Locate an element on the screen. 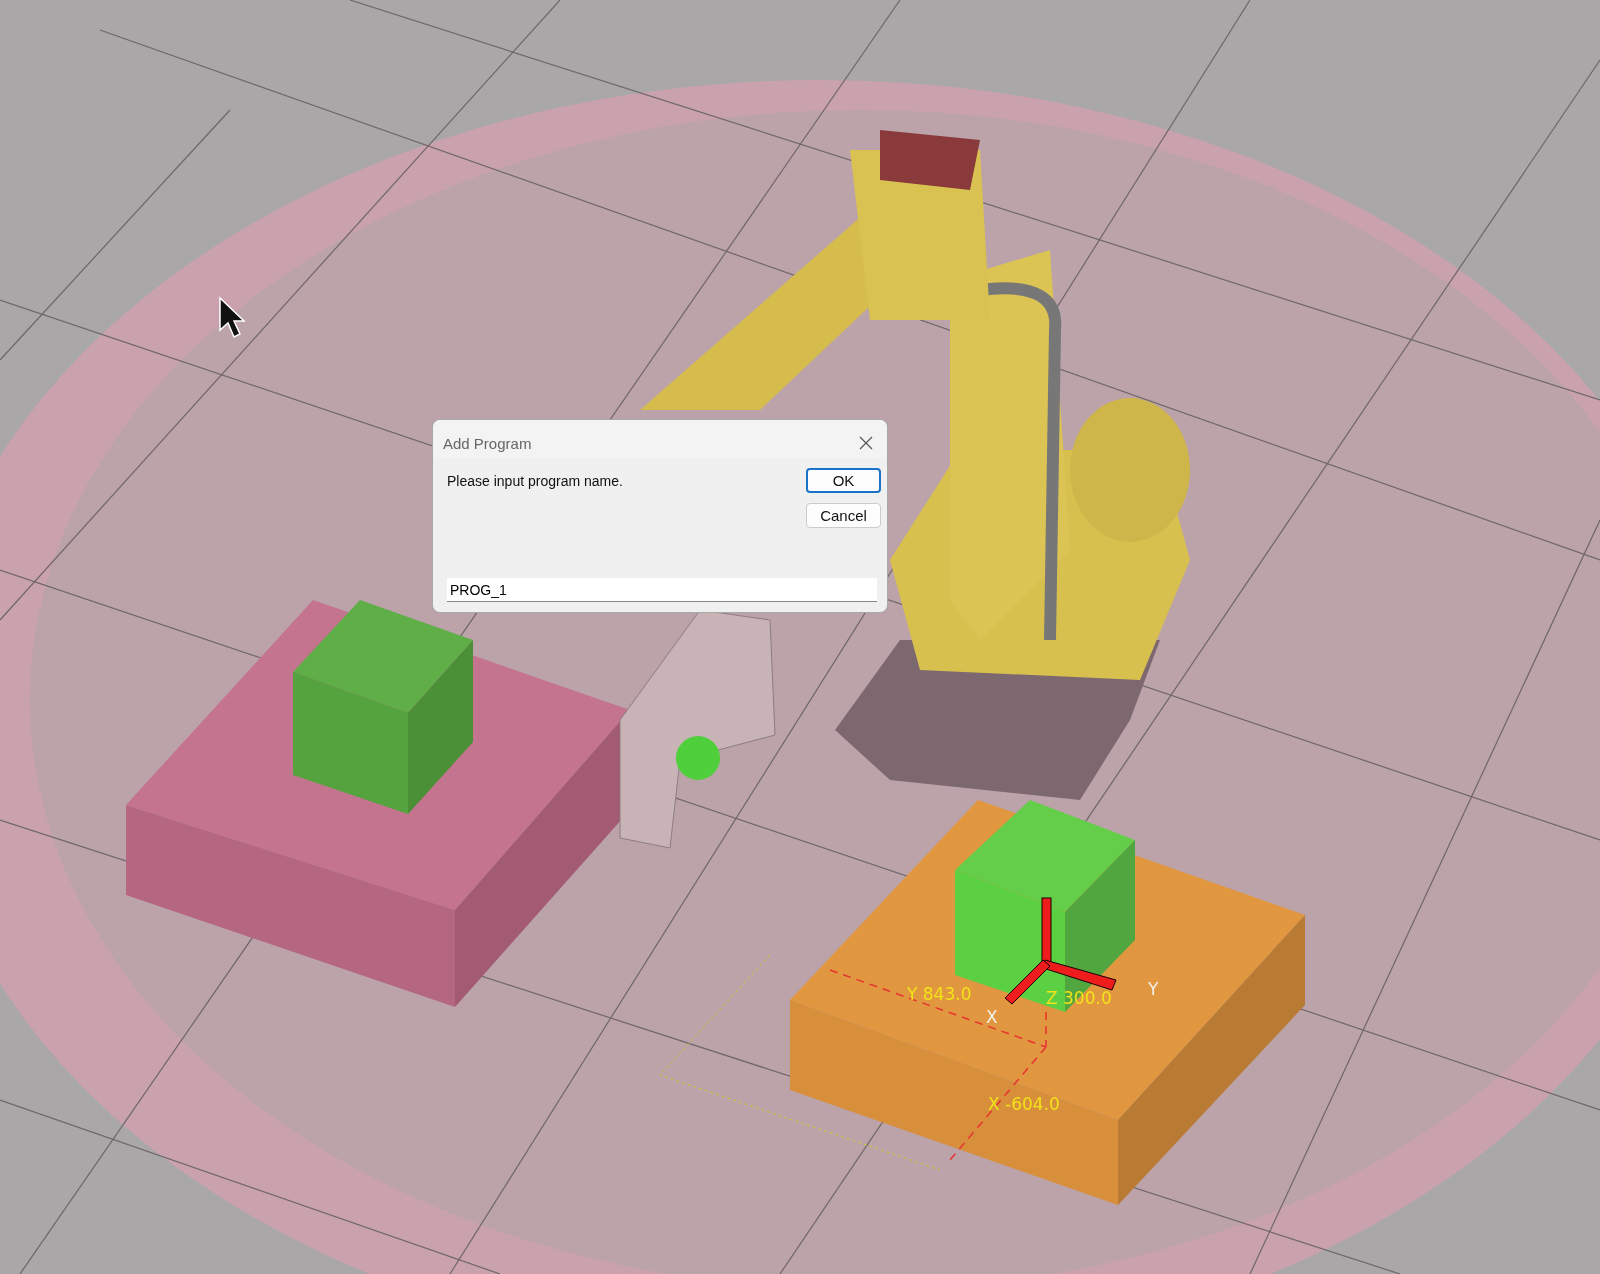 This screenshot has height=1274, width=1600. close-icon is located at coordinates (866, 443).